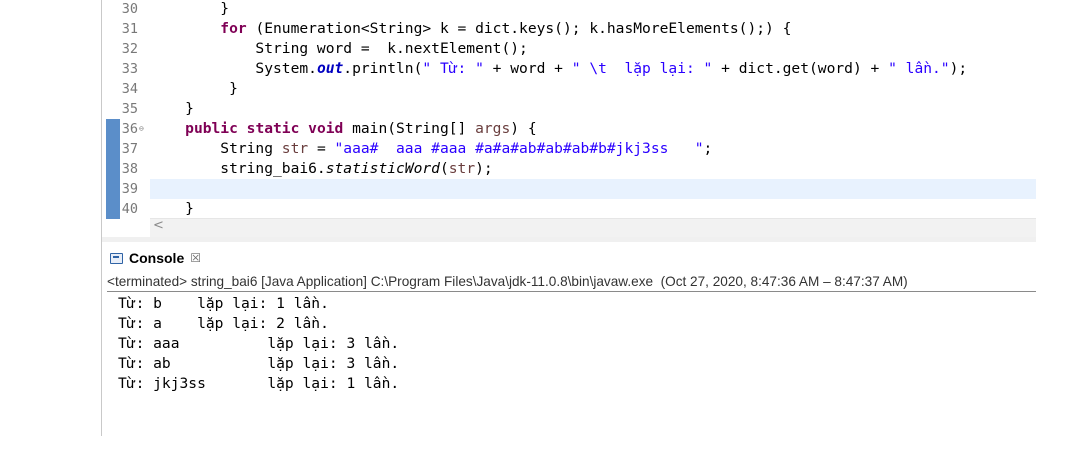 The width and height of the screenshot is (1068, 476). Describe the element at coordinates (129, 129) in the screenshot. I see `line-number: 36` at that location.